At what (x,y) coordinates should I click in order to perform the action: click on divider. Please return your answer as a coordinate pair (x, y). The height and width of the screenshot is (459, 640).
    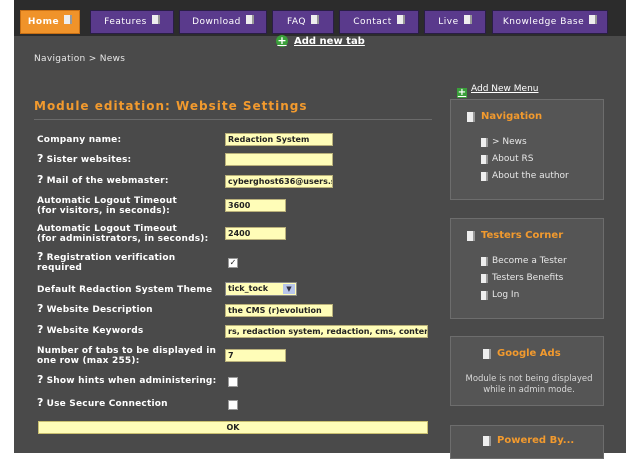
    Looking at the image, I should click on (233, 119).